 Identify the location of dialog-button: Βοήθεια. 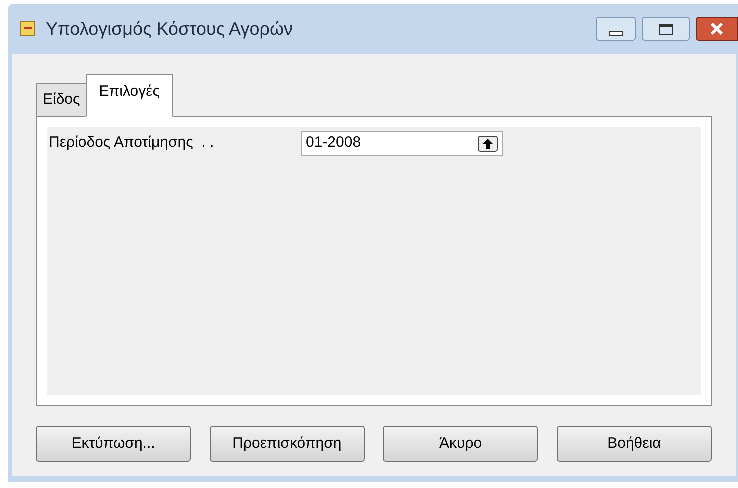
(634, 444).